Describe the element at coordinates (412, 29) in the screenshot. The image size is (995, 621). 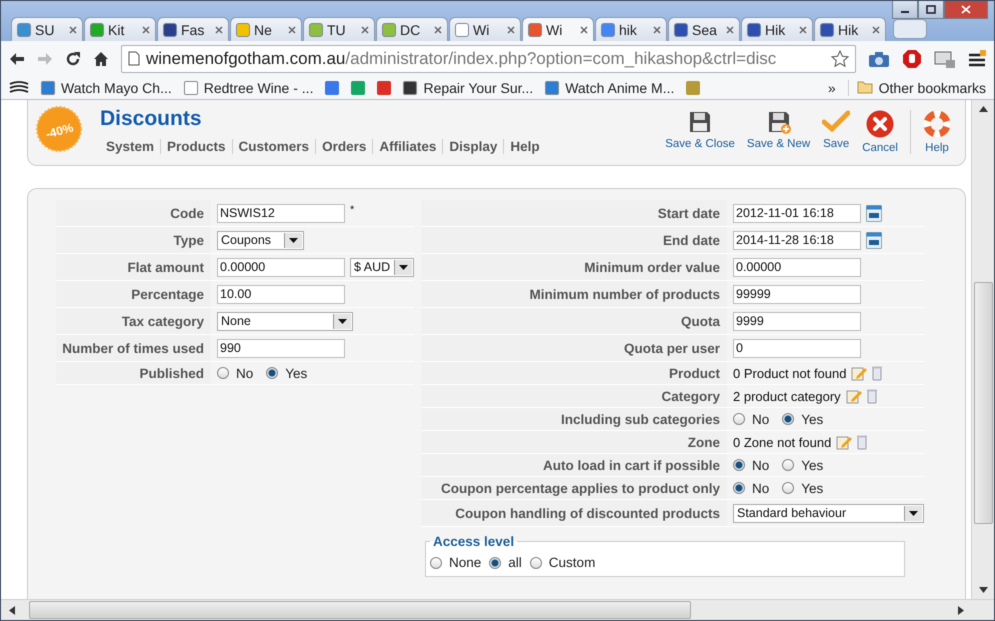
I see `browser-tab: DC` at that location.